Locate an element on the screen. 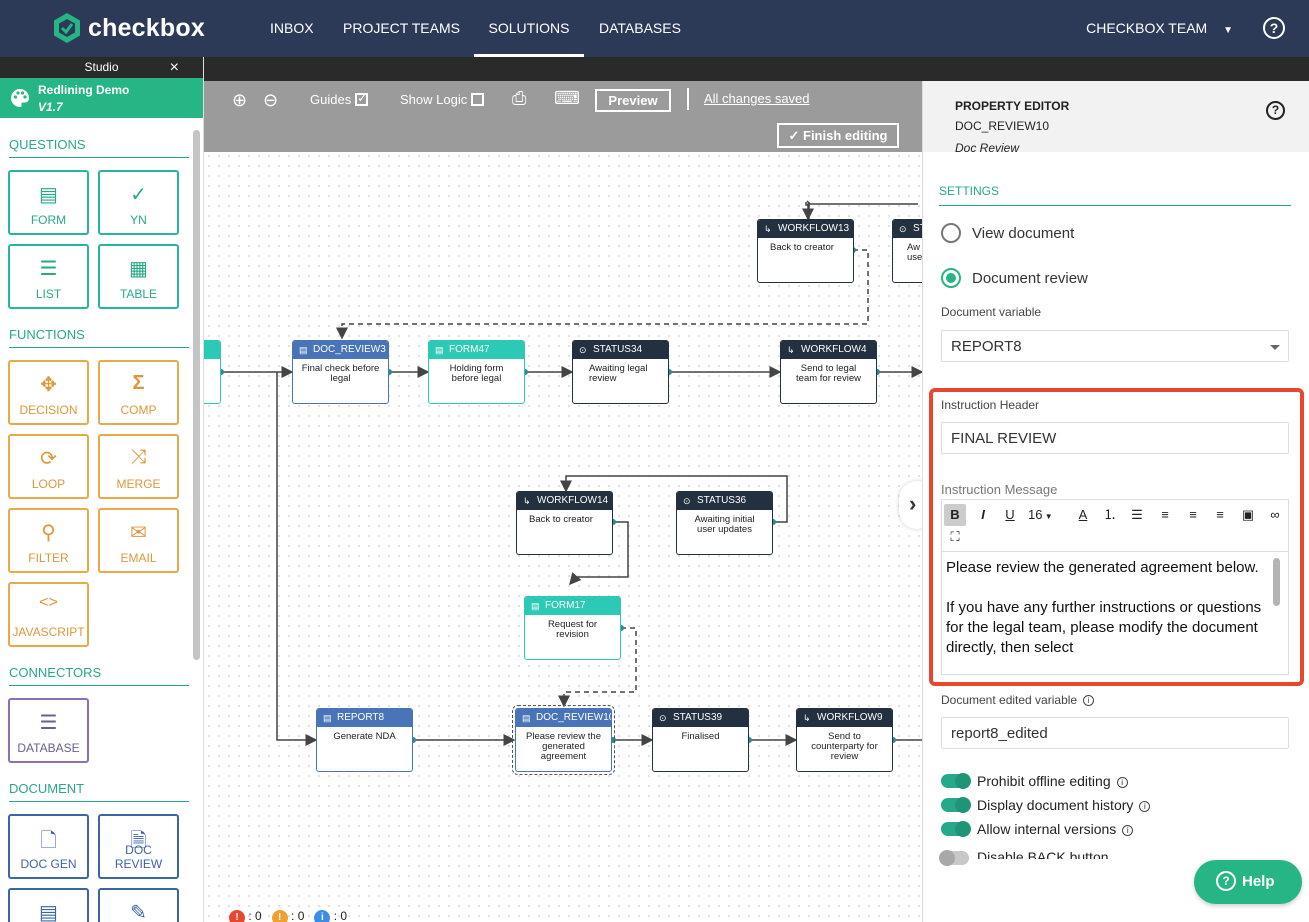 This screenshot has height=922, width=1309. section-connectors: CONNECTORS is located at coordinates (99, 675).